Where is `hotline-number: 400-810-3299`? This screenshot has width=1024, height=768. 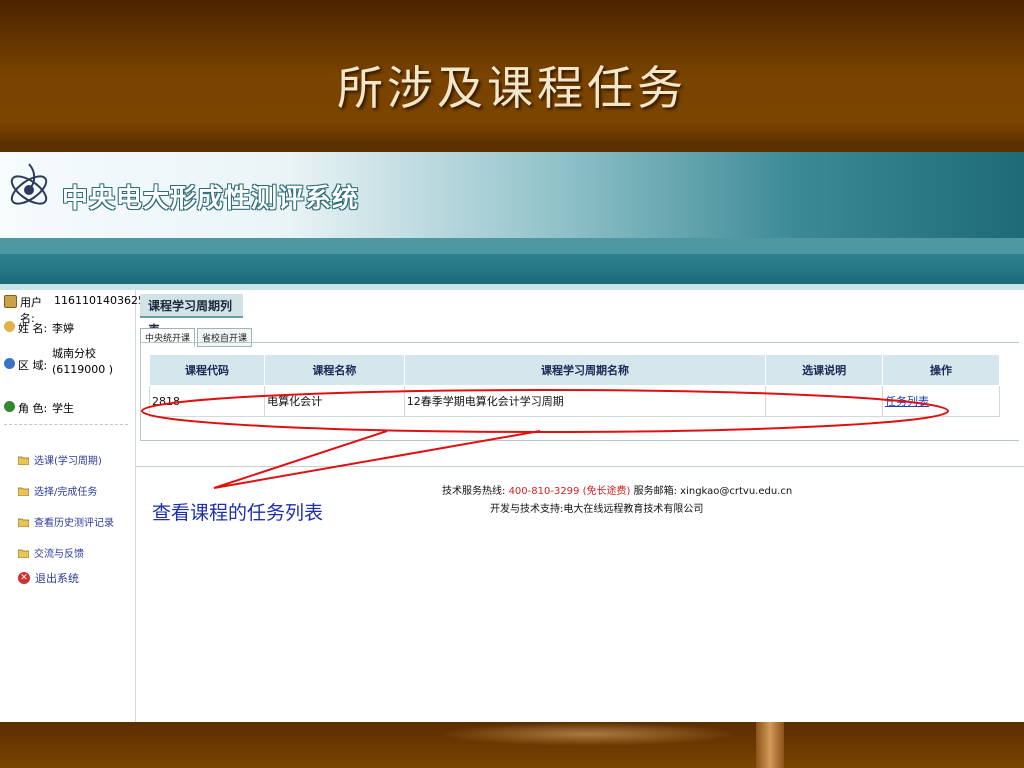 hotline-number: 400-810-3299 is located at coordinates (544, 491).